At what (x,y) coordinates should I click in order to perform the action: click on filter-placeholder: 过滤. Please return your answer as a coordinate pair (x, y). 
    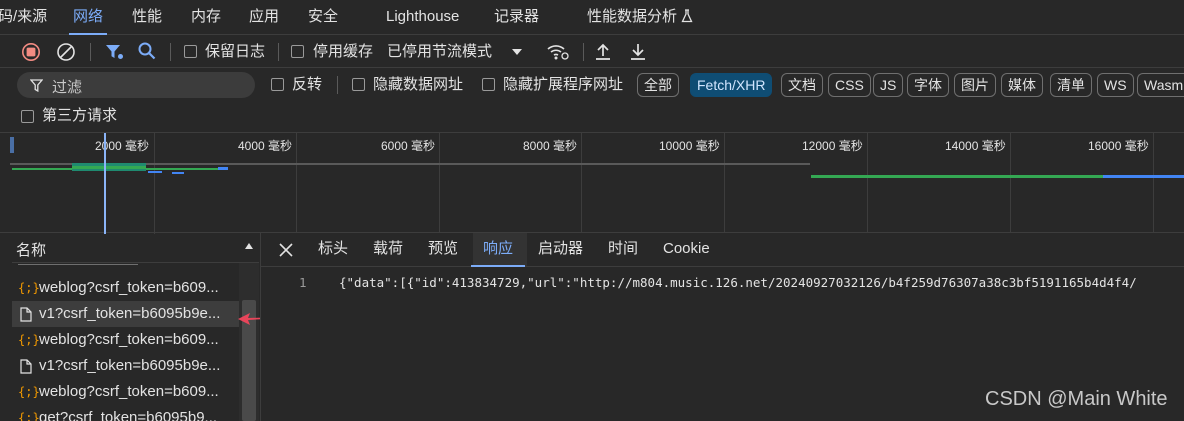
    Looking at the image, I should click on (67, 87).